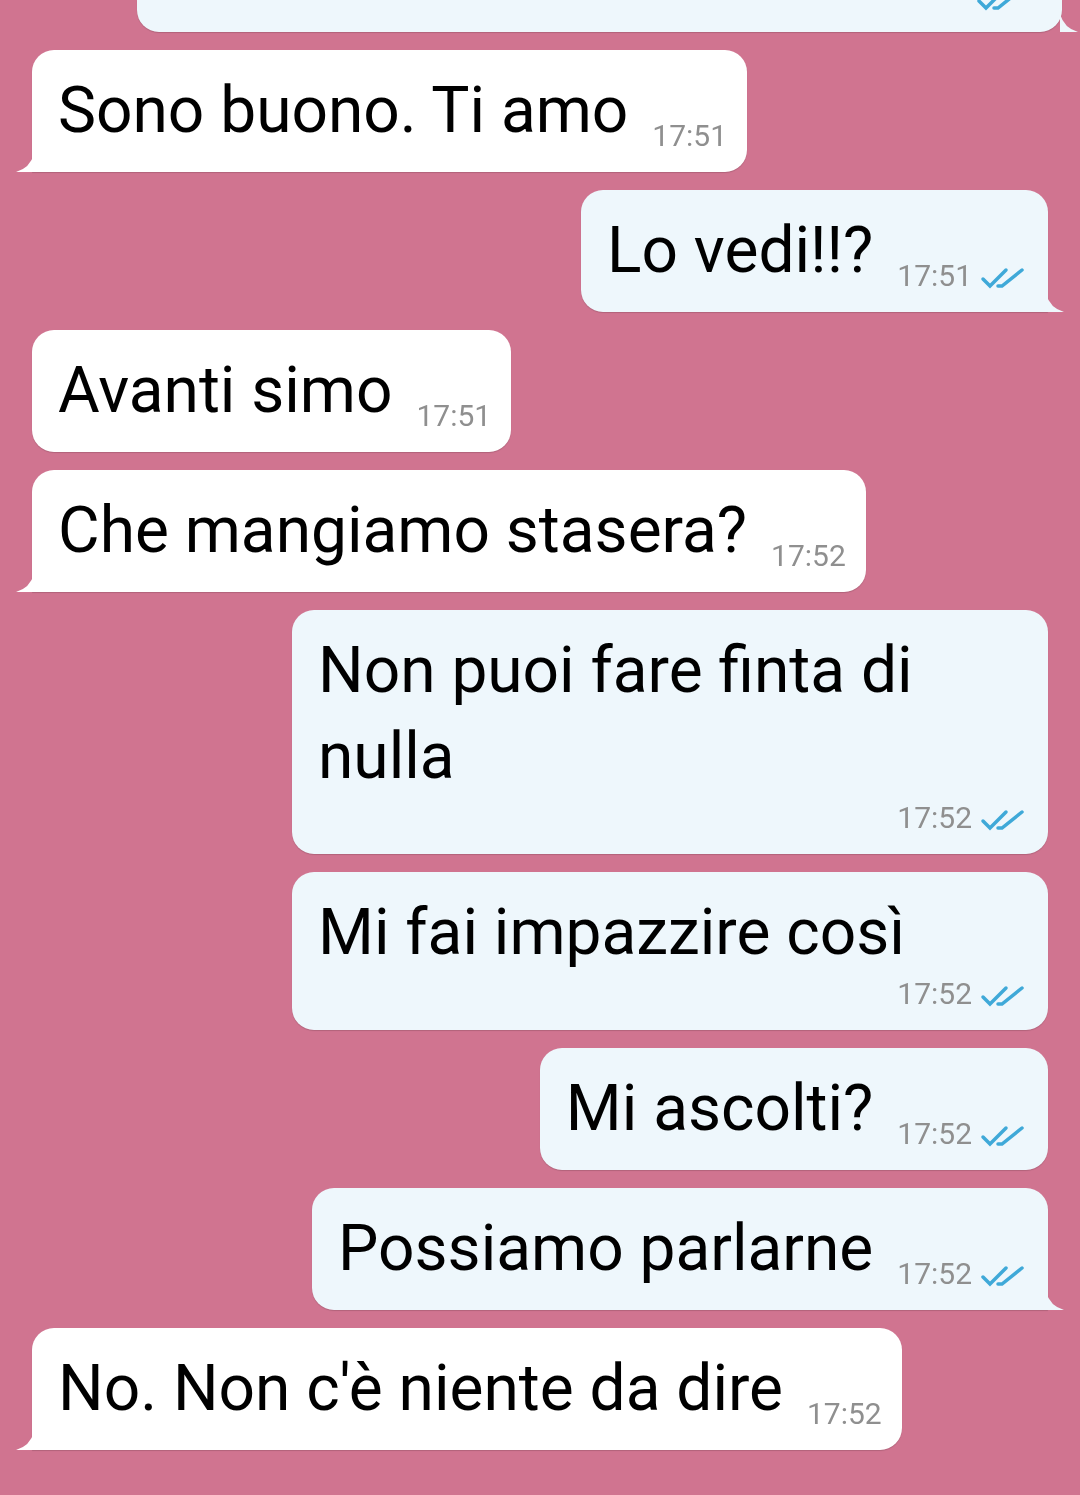  I want to click on message-text: Non puoi fare finta di nulla, so click(616, 714).